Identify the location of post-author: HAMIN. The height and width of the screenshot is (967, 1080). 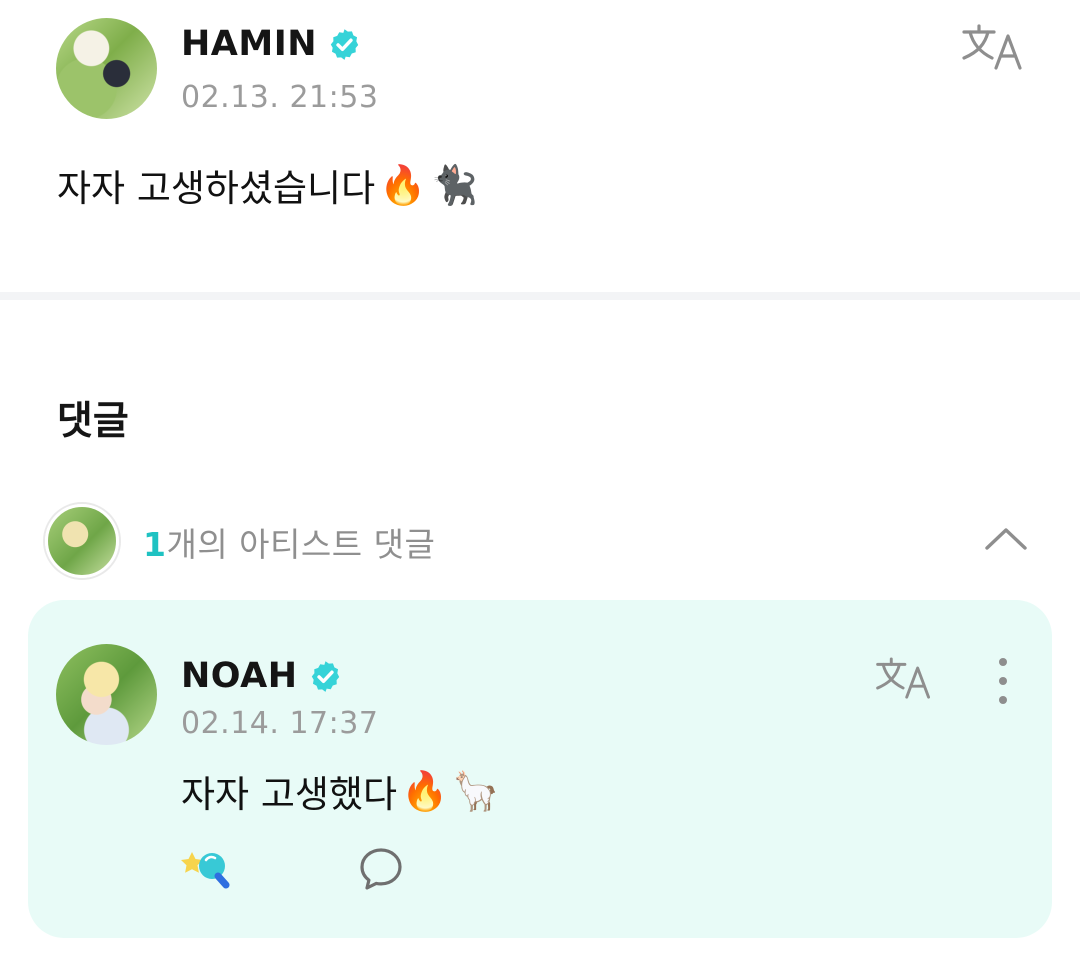
(271, 44).